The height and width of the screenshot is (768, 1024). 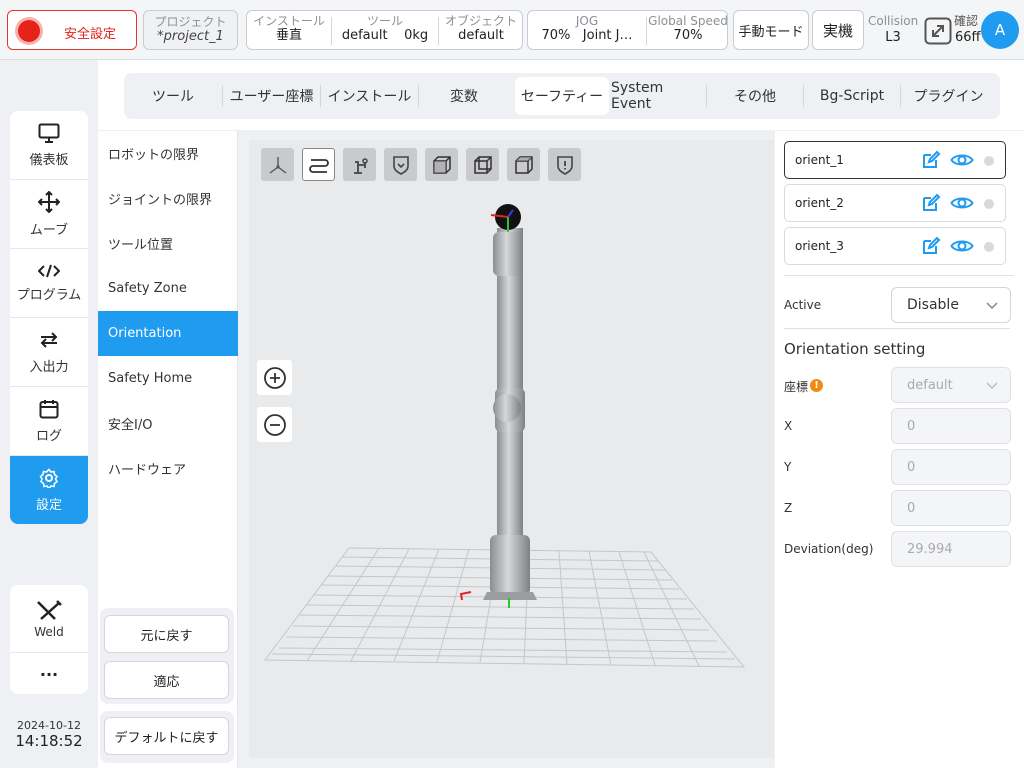 What do you see at coordinates (803, 305) in the screenshot?
I see `active-label: Active` at bounding box center [803, 305].